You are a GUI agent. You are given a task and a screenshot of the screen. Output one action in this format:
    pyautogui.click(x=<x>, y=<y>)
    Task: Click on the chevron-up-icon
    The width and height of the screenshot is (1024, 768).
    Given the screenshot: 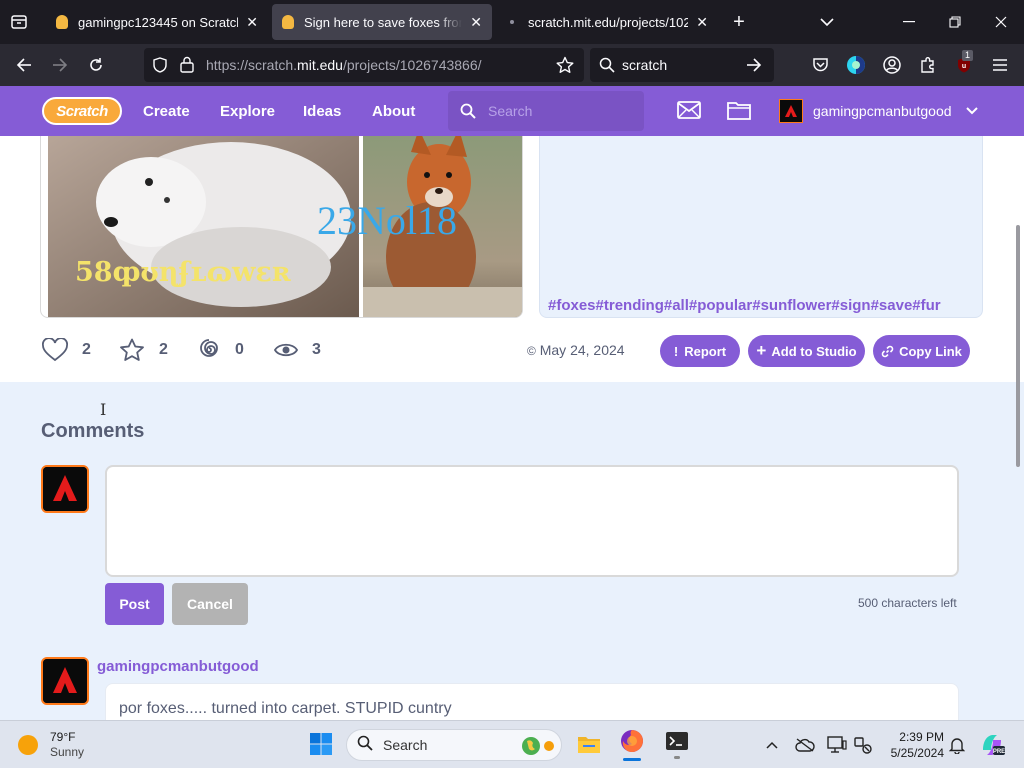 What is the action you would take?
    pyautogui.click(x=772, y=745)
    